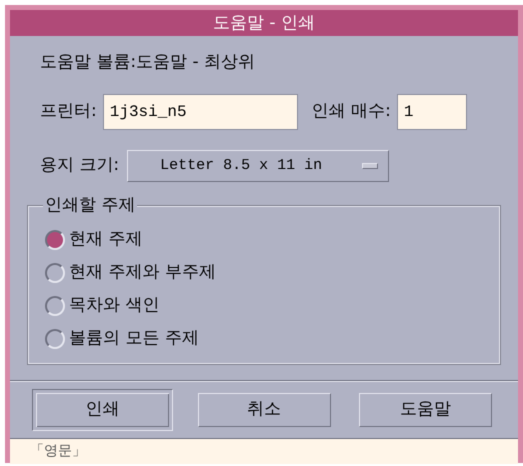  Describe the element at coordinates (80, 166) in the screenshot. I see `paper-size-label: 용지 크기:` at that location.